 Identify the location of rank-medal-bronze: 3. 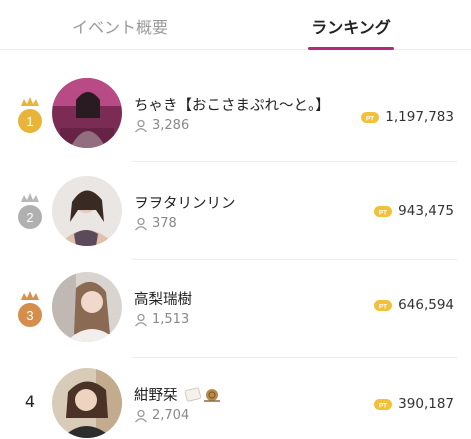
(30, 310).